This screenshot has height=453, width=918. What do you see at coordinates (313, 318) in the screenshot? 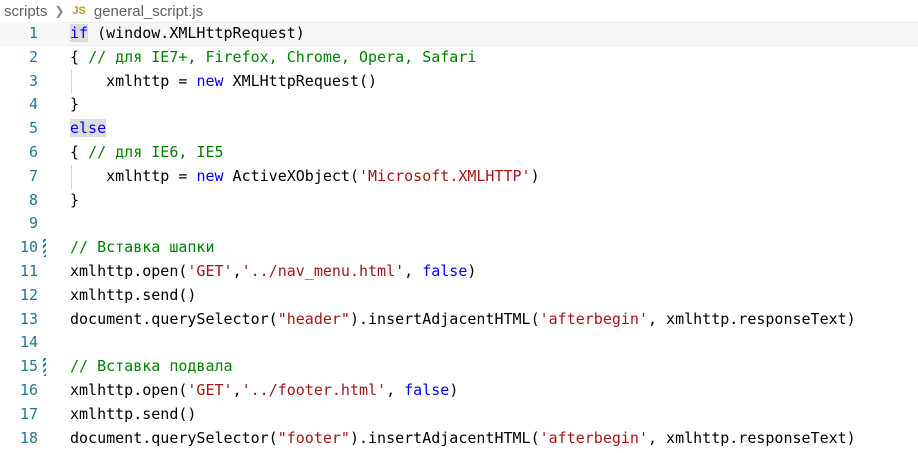
I see `code-token: "header"` at bounding box center [313, 318].